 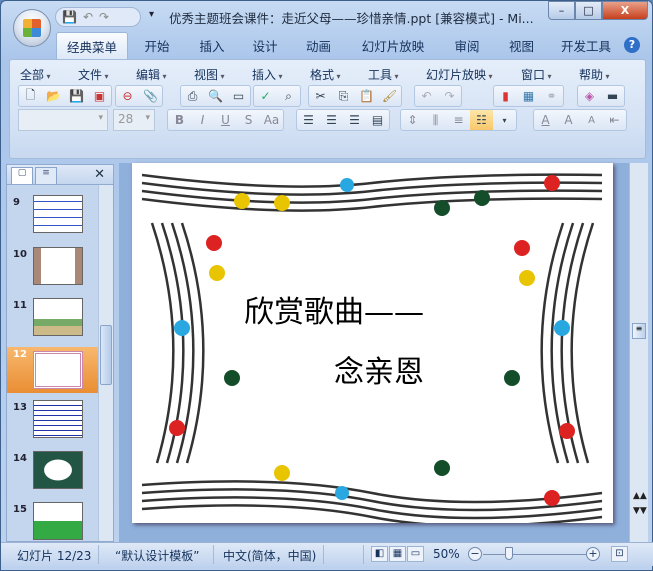 What do you see at coordinates (458, 120) in the screenshot?
I see `numbering-icon: ≡` at bounding box center [458, 120].